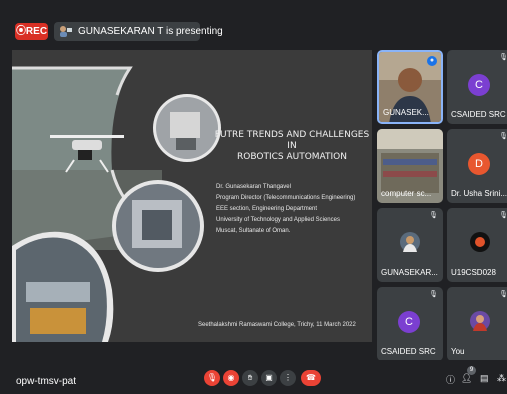  Describe the element at coordinates (292, 135) in the screenshot. I see `slide-title-line: FUTRE TRENDS AND CHALLENGES` at that location.